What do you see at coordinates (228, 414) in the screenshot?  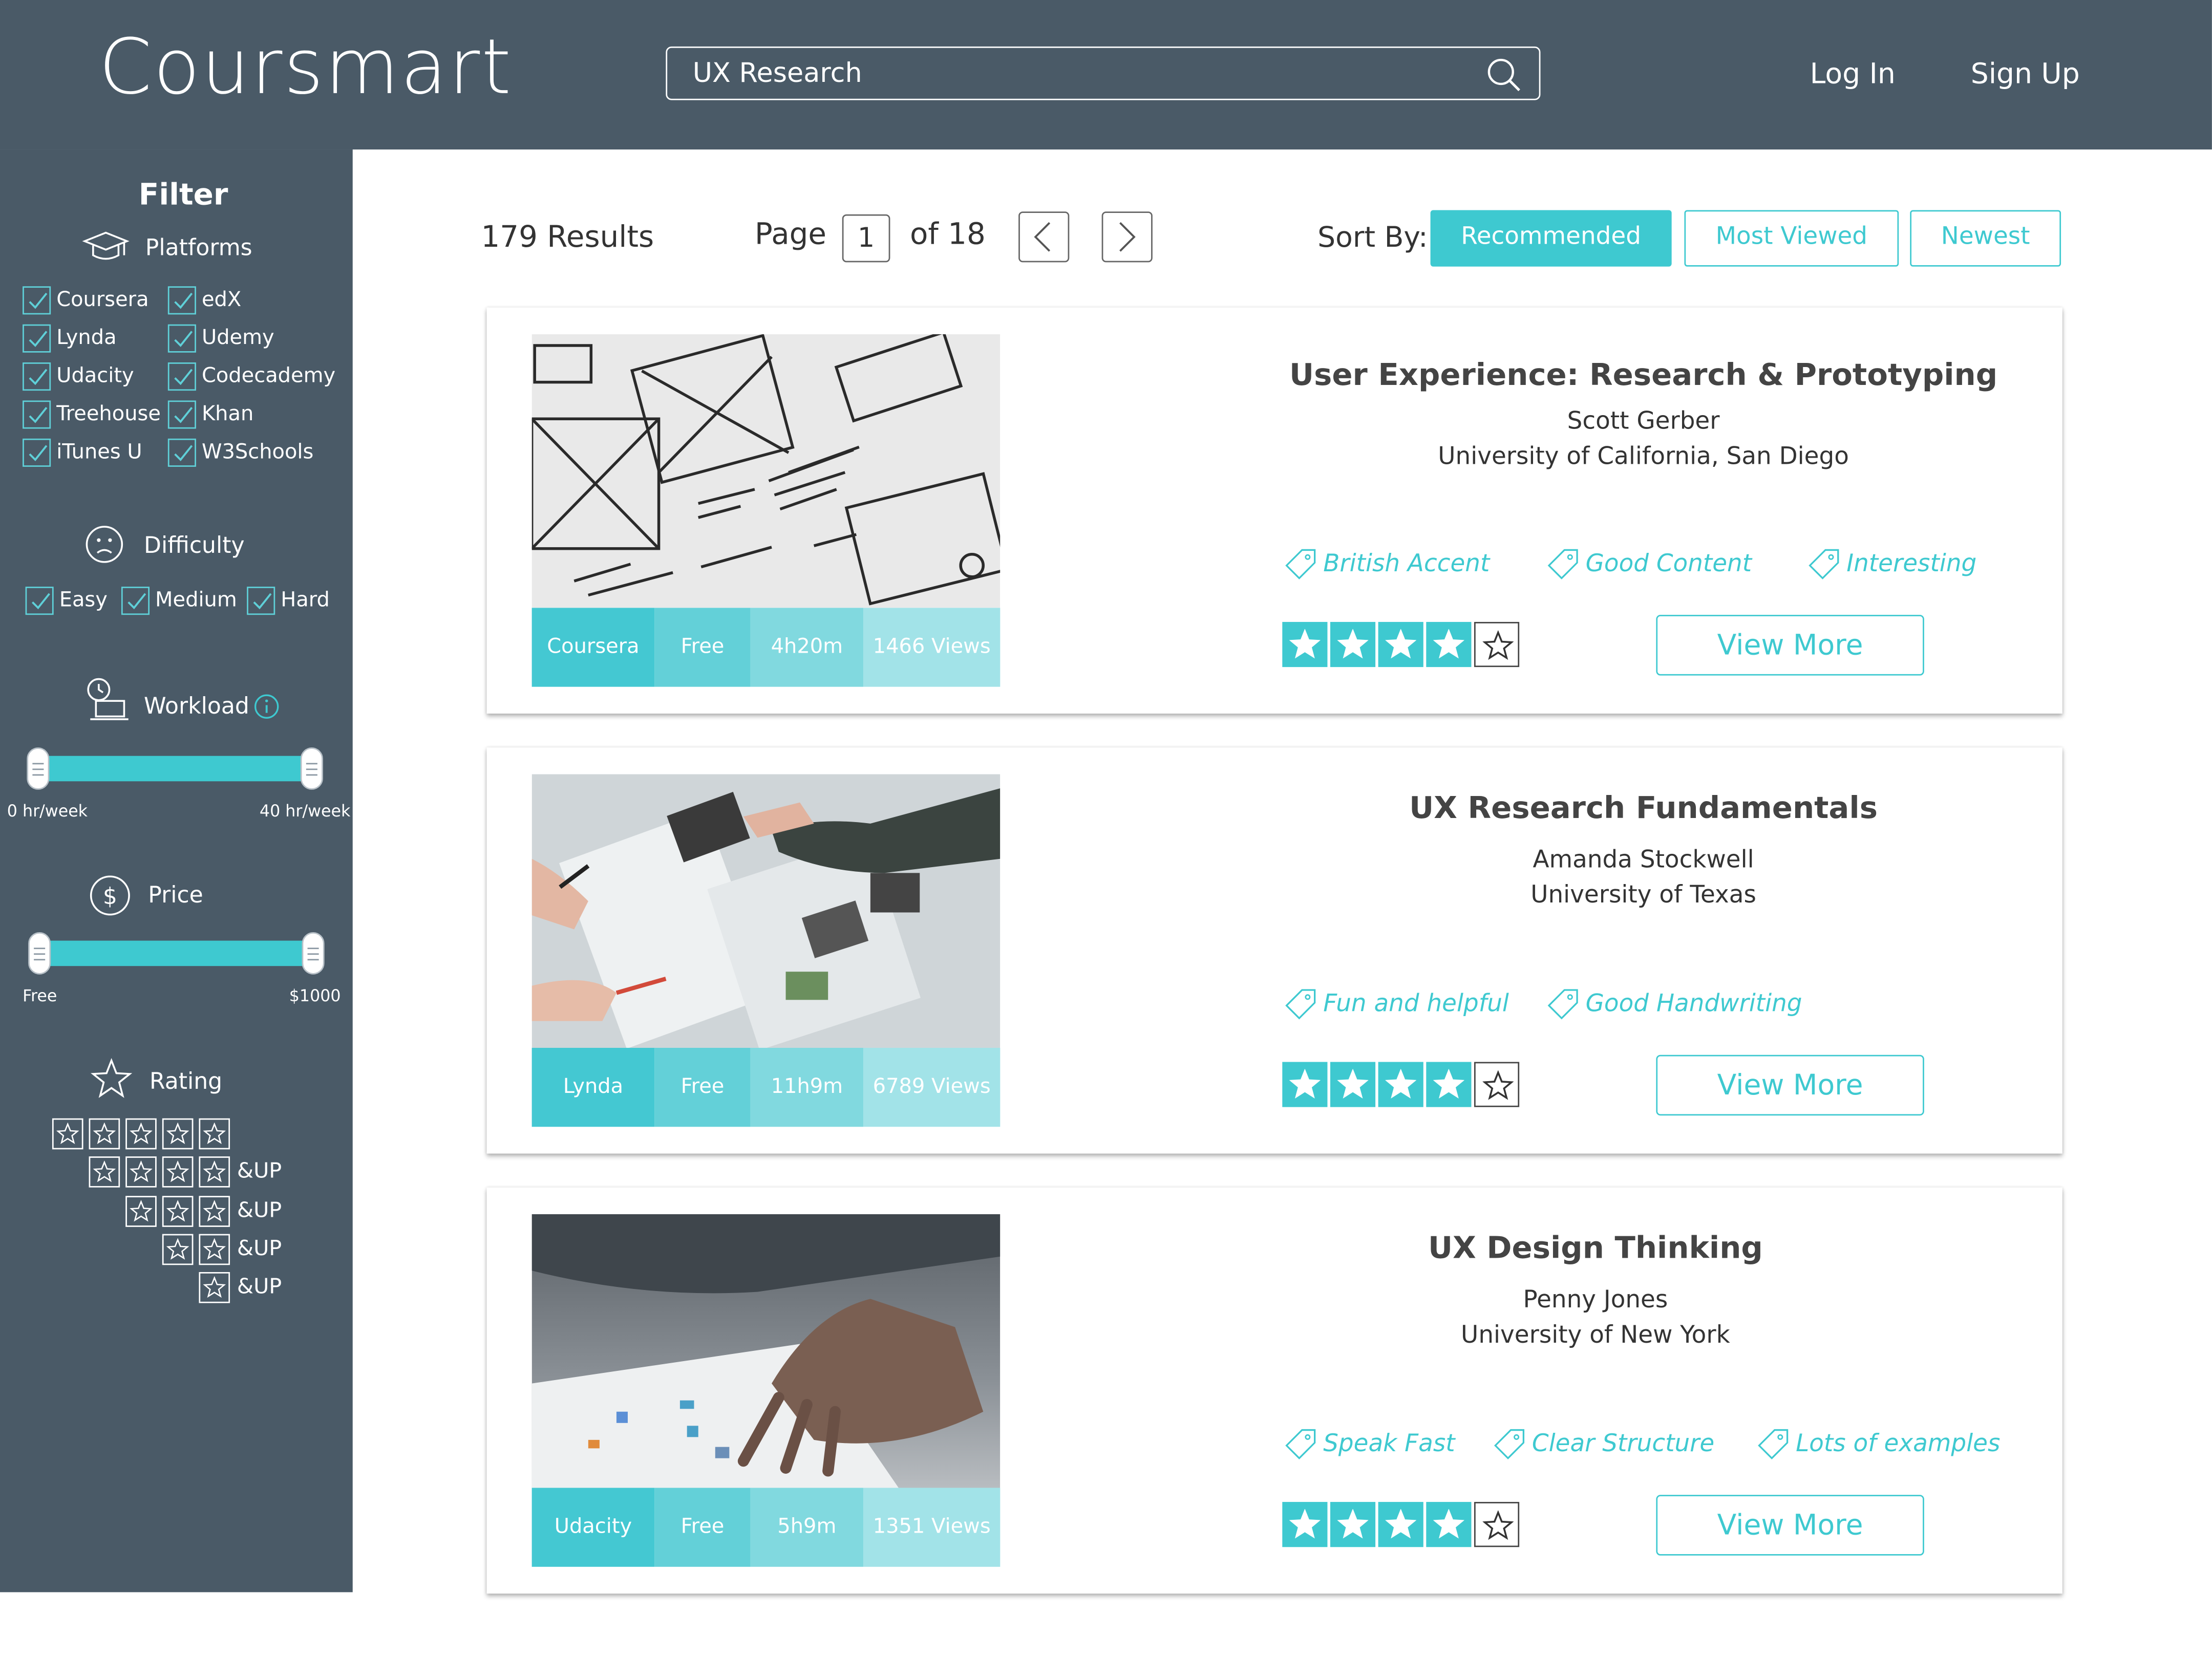 I see `checkbox-label: Khan` at bounding box center [228, 414].